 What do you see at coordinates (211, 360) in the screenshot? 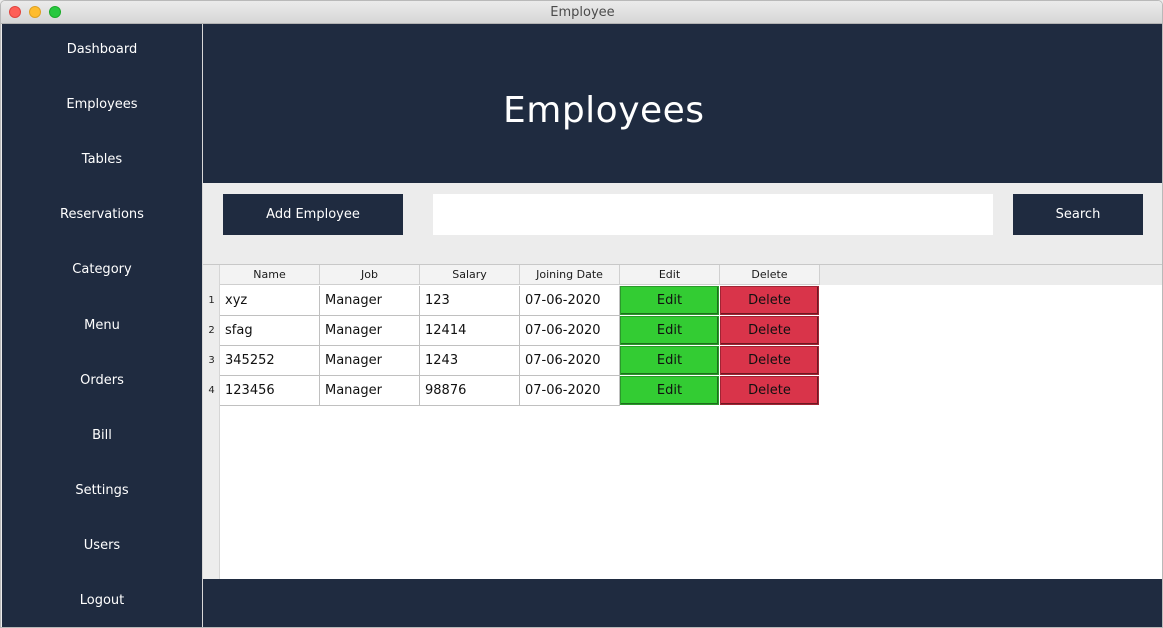
I see `row-number: 3` at bounding box center [211, 360].